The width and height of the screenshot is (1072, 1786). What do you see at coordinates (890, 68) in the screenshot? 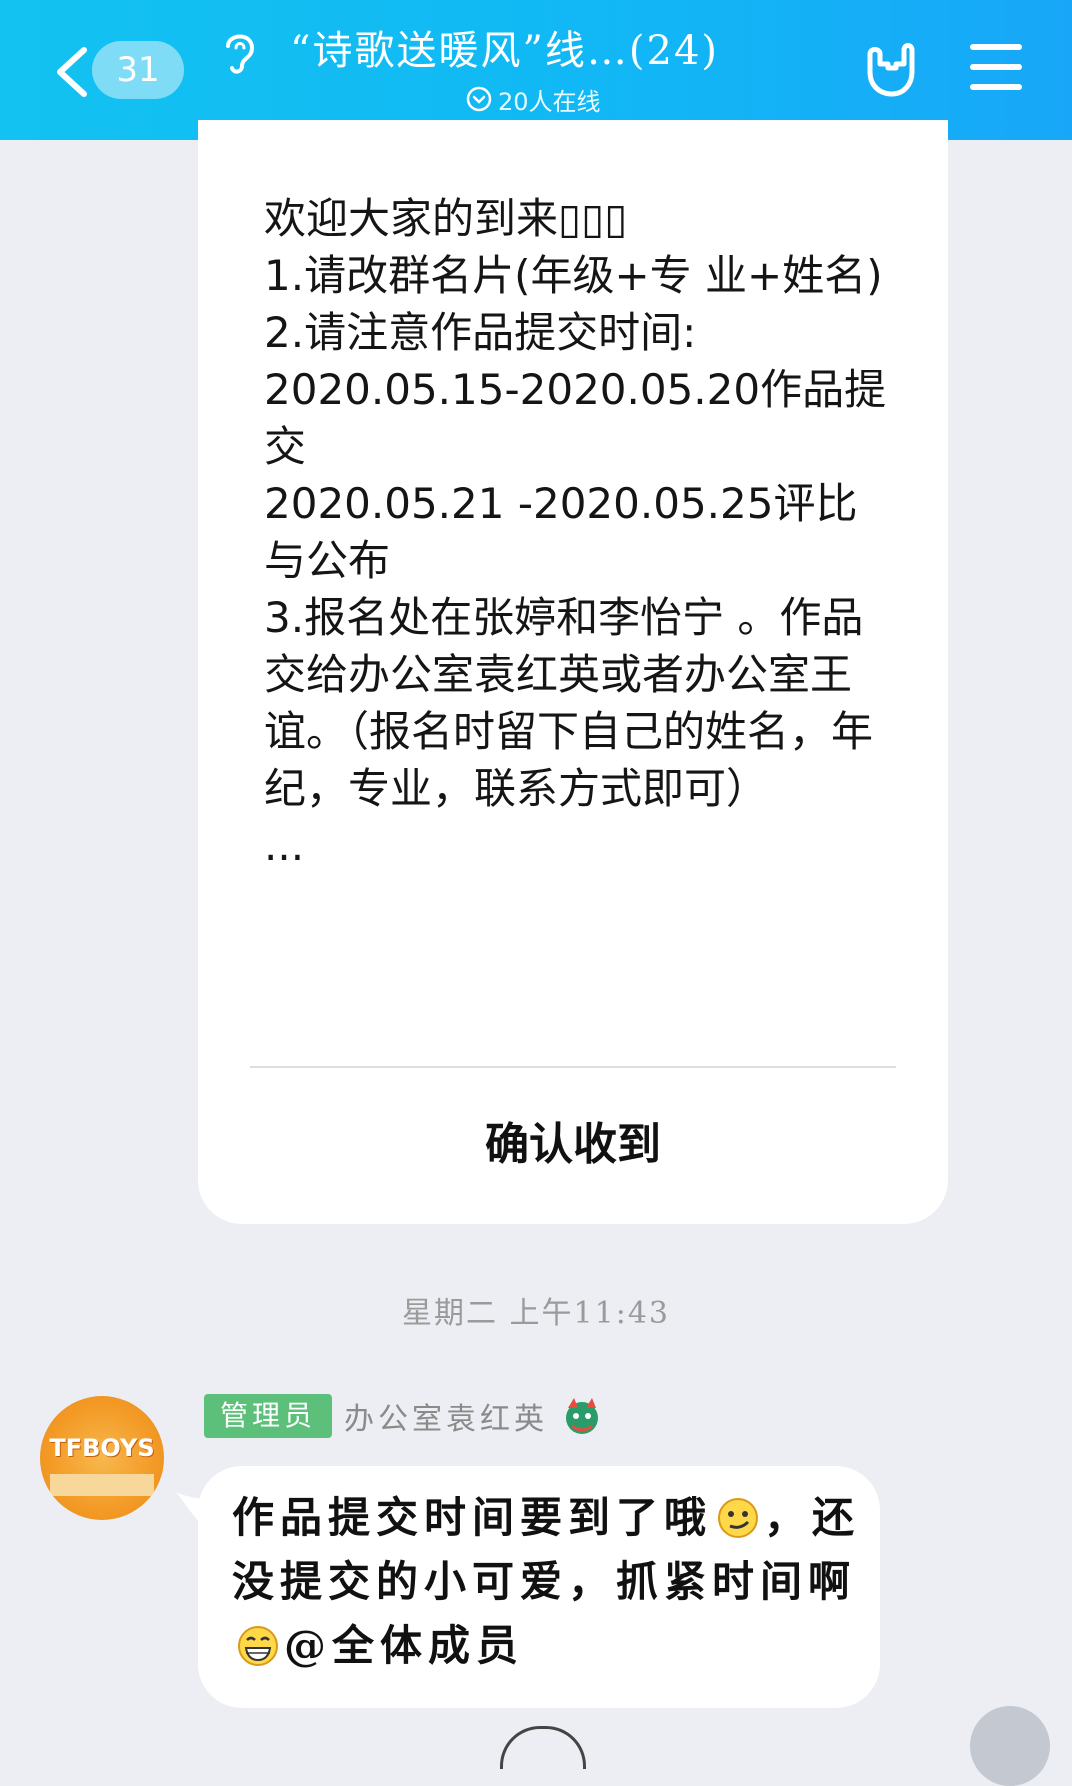
I see `rock-hand-icon` at bounding box center [890, 68].